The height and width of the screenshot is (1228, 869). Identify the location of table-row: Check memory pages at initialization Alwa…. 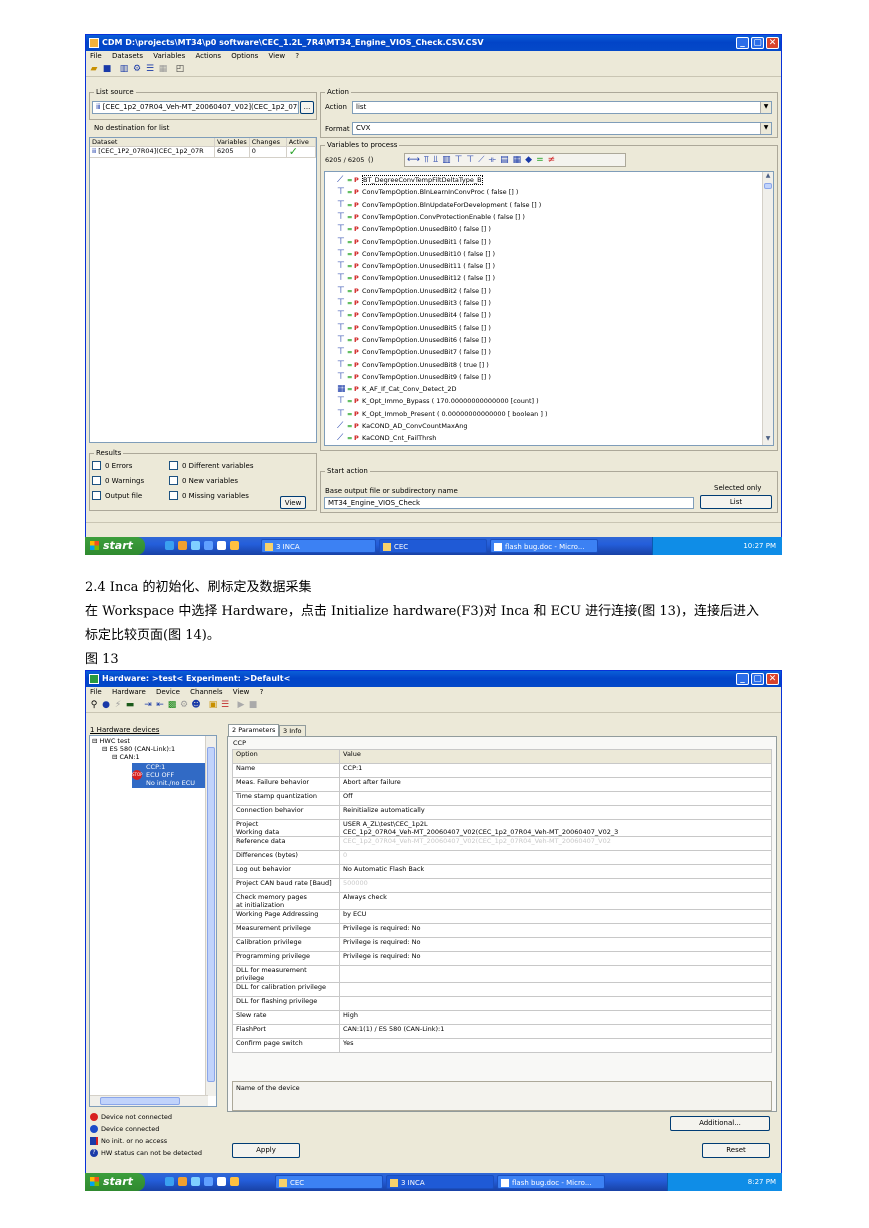
(502, 901).